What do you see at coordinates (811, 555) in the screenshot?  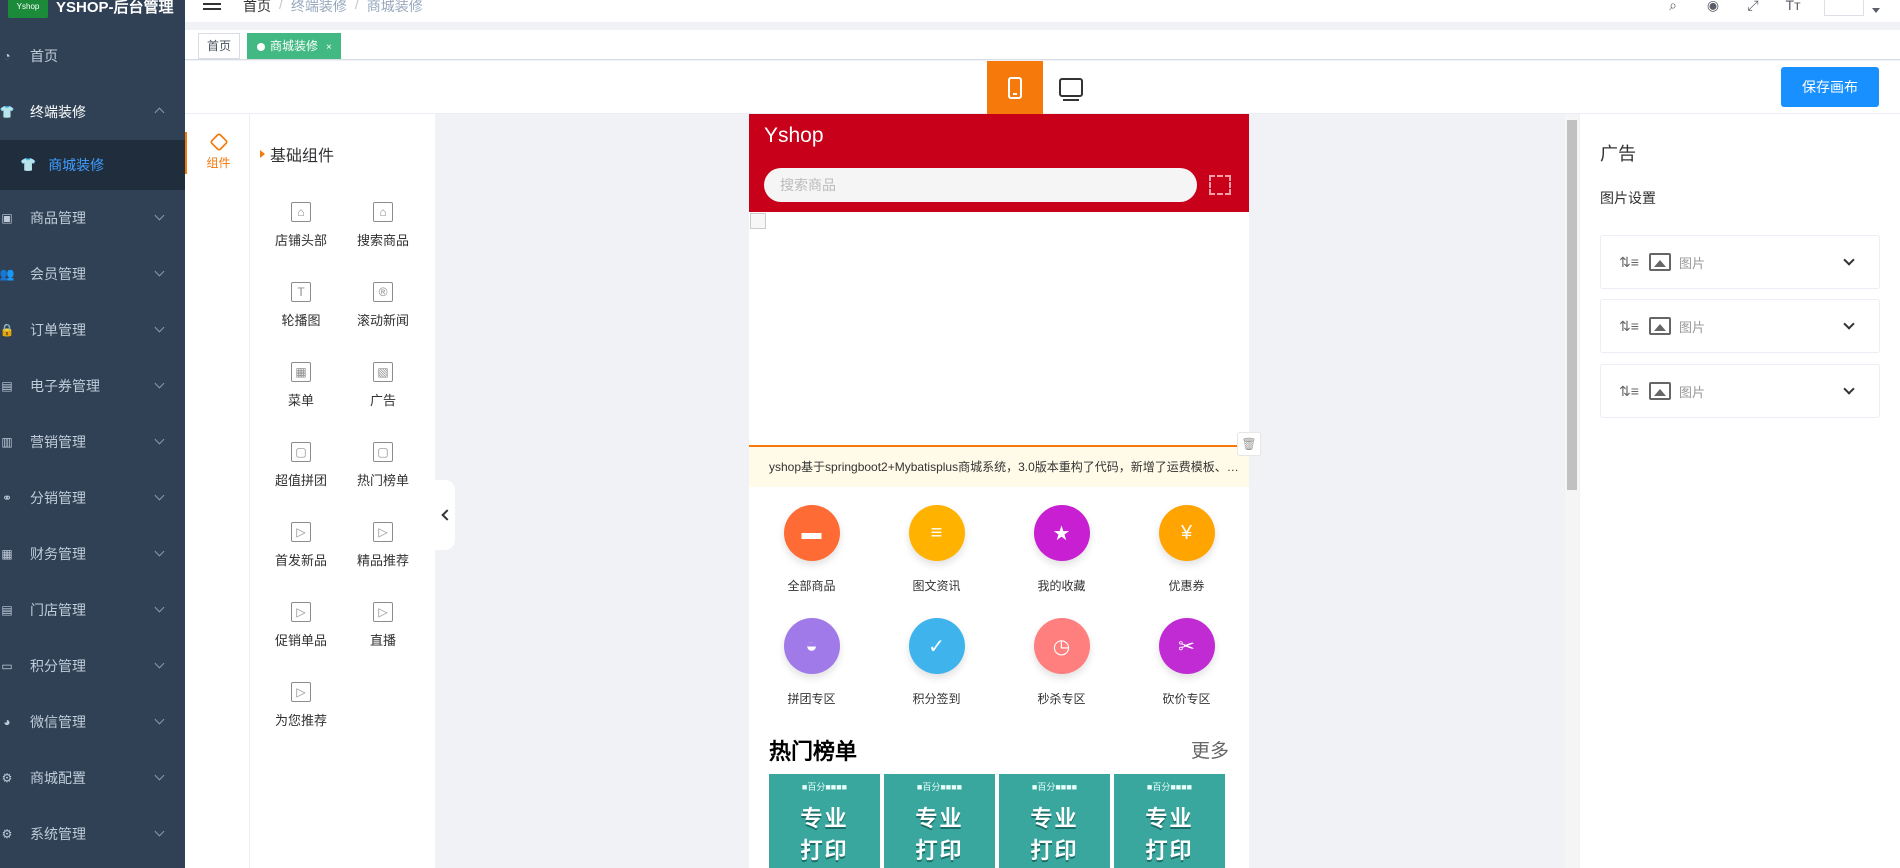 I see `shortcut-item: ▬ 全部商品` at bounding box center [811, 555].